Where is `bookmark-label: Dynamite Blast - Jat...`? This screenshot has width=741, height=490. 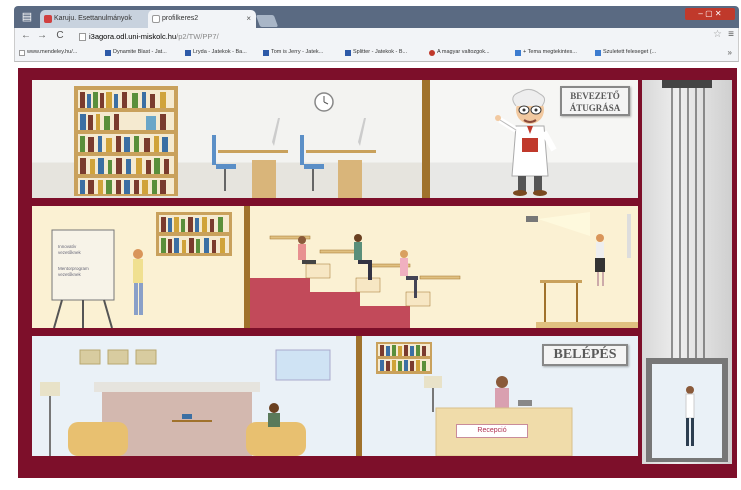 bookmark-label: Dynamite Blast - Jat... is located at coordinates (140, 52).